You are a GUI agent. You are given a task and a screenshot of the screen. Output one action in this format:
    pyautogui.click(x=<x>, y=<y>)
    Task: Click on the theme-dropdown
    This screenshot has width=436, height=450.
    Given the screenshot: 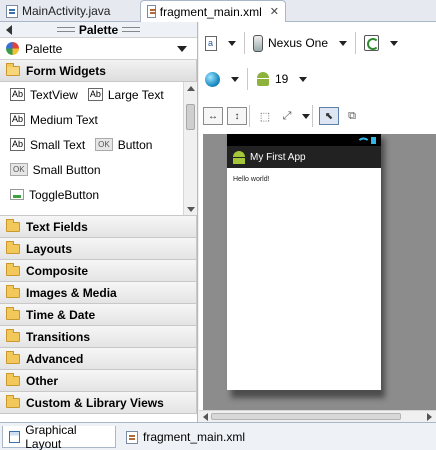 What is the action you would take?
    pyautogui.click(x=222, y=79)
    